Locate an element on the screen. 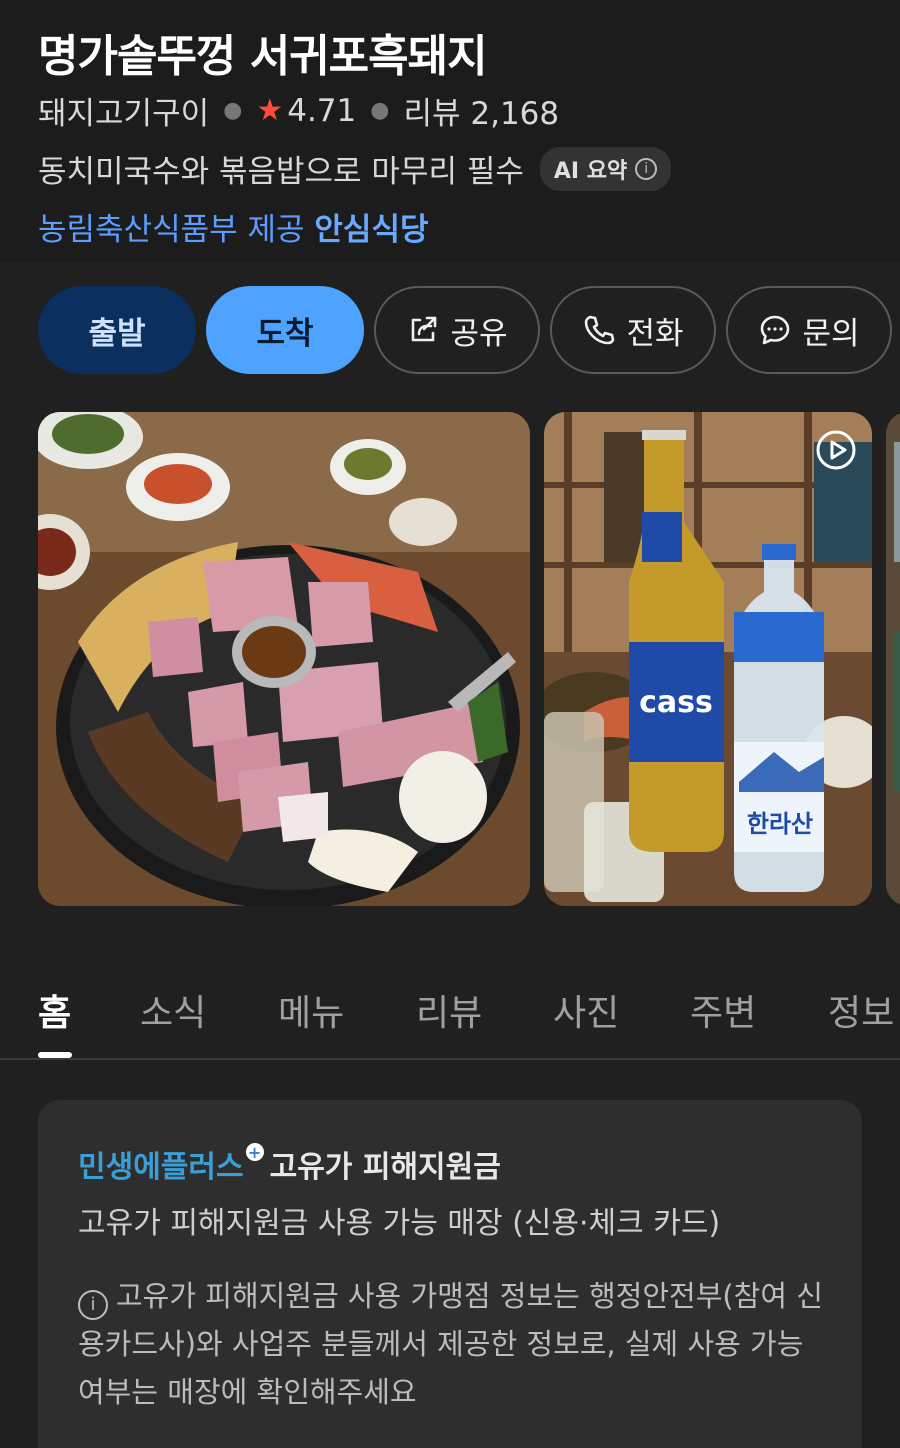 The width and height of the screenshot is (900, 1448). cert-name: 안심식당 is located at coordinates (371, 230).